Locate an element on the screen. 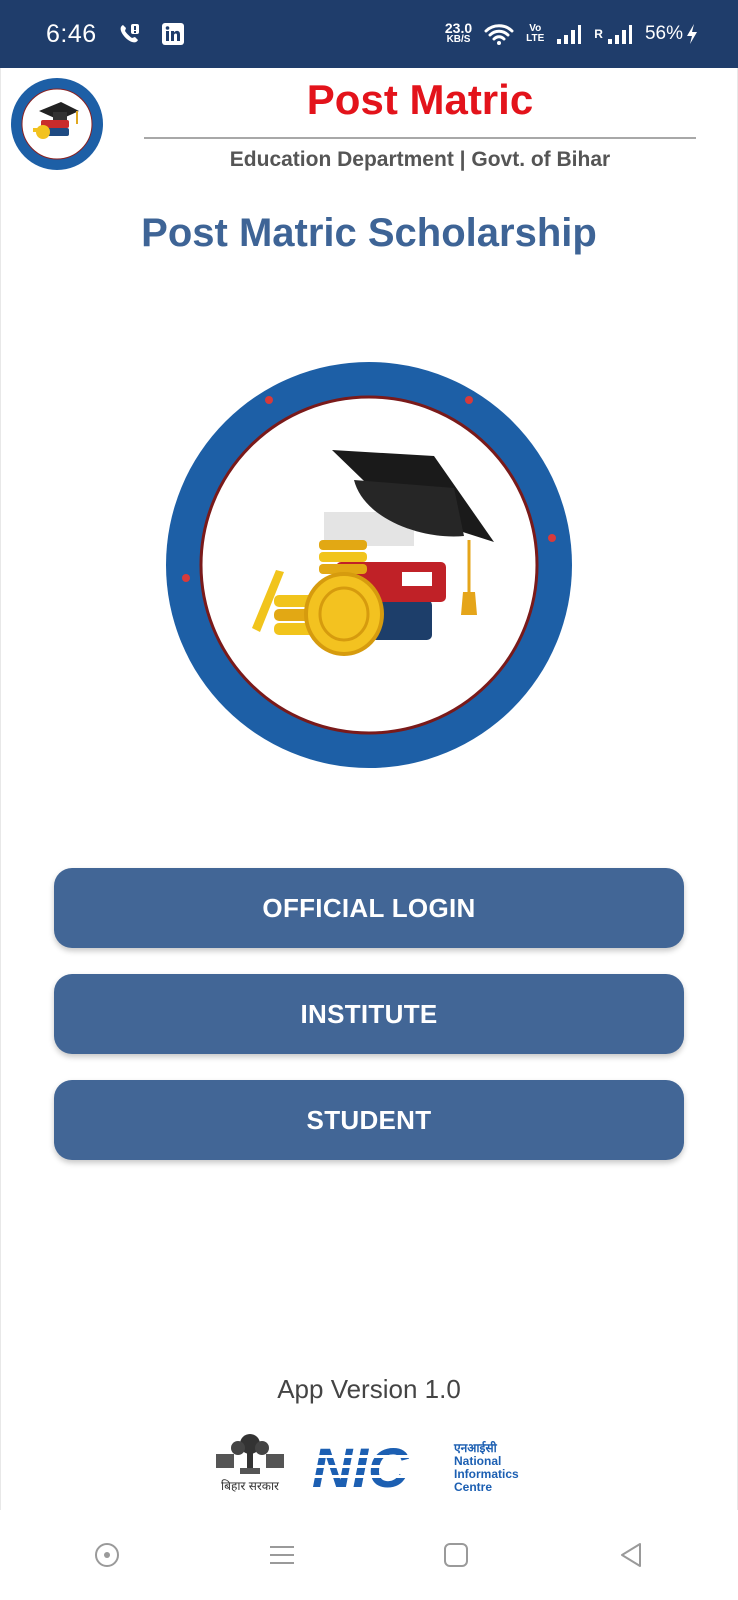 This screenshot has height=1600, width=738. header-logo is located at coordinates (57, 124).